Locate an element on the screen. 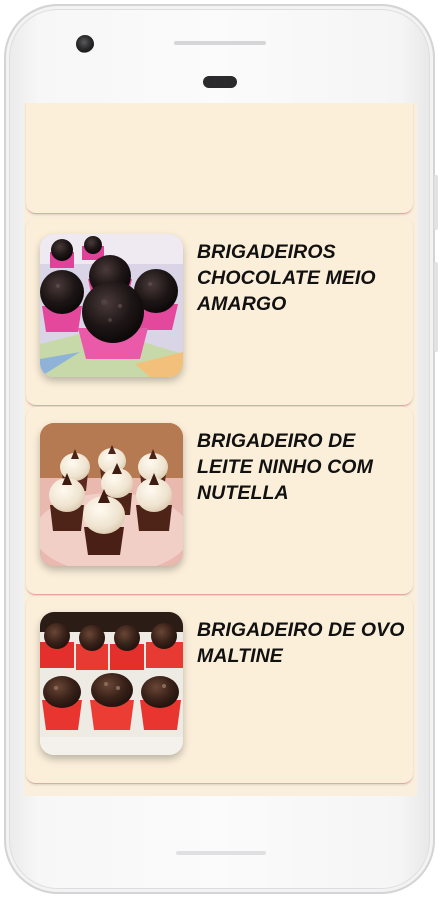  proximity-sensor is located at coordinates (220, 82).